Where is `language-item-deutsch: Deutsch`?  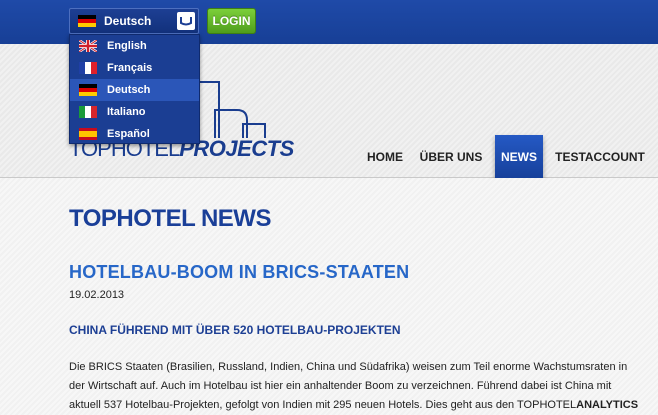
language-item-deutsch: Deutsch is located at coordinates (134, 90).